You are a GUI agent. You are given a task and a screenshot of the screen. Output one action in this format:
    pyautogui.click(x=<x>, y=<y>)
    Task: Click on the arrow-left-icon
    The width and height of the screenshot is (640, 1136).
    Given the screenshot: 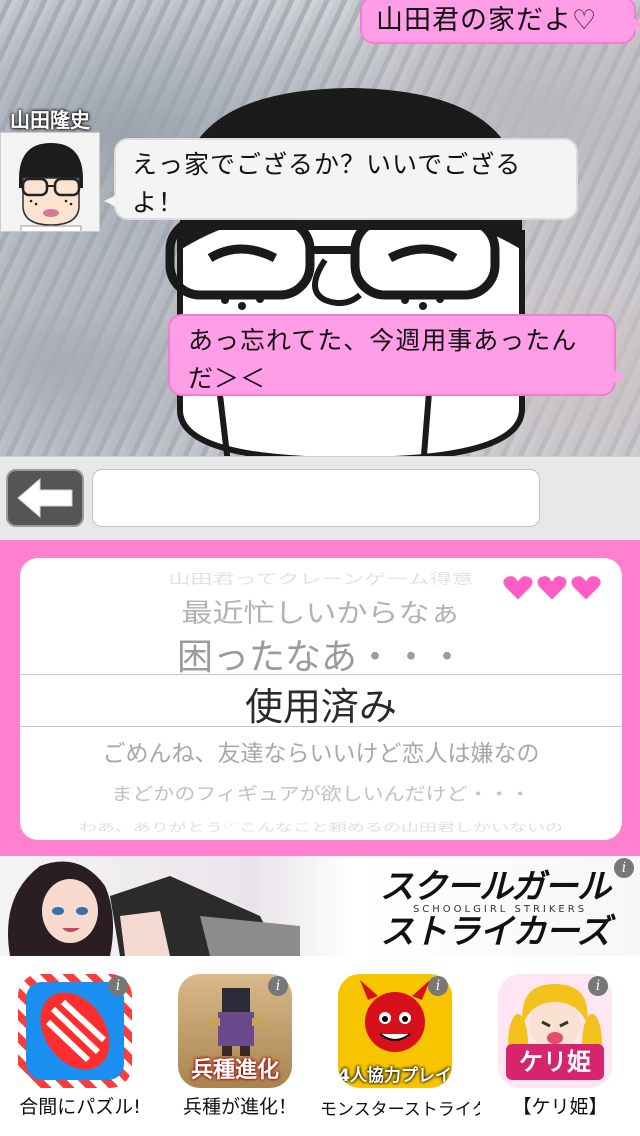 What is the action you would take?
    pyautogui.click(x=45, y=498)
    